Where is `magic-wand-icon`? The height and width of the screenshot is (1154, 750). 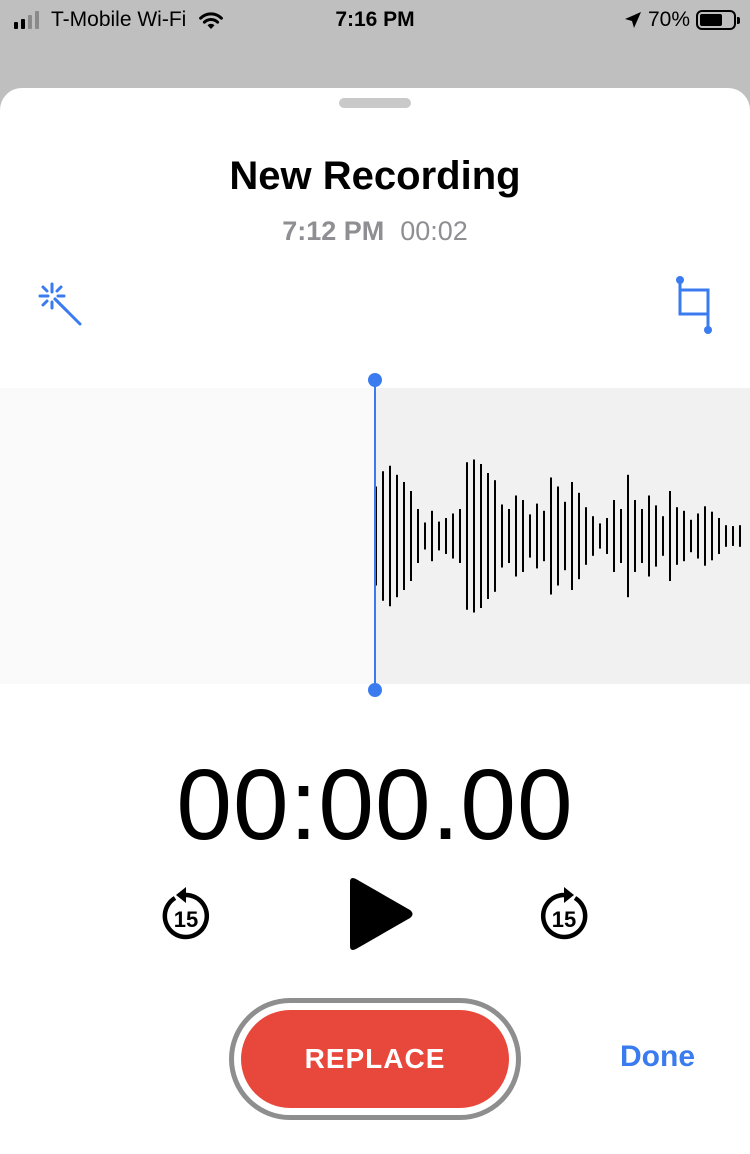 magic-wand-icon is located at coordinates (60, 304).